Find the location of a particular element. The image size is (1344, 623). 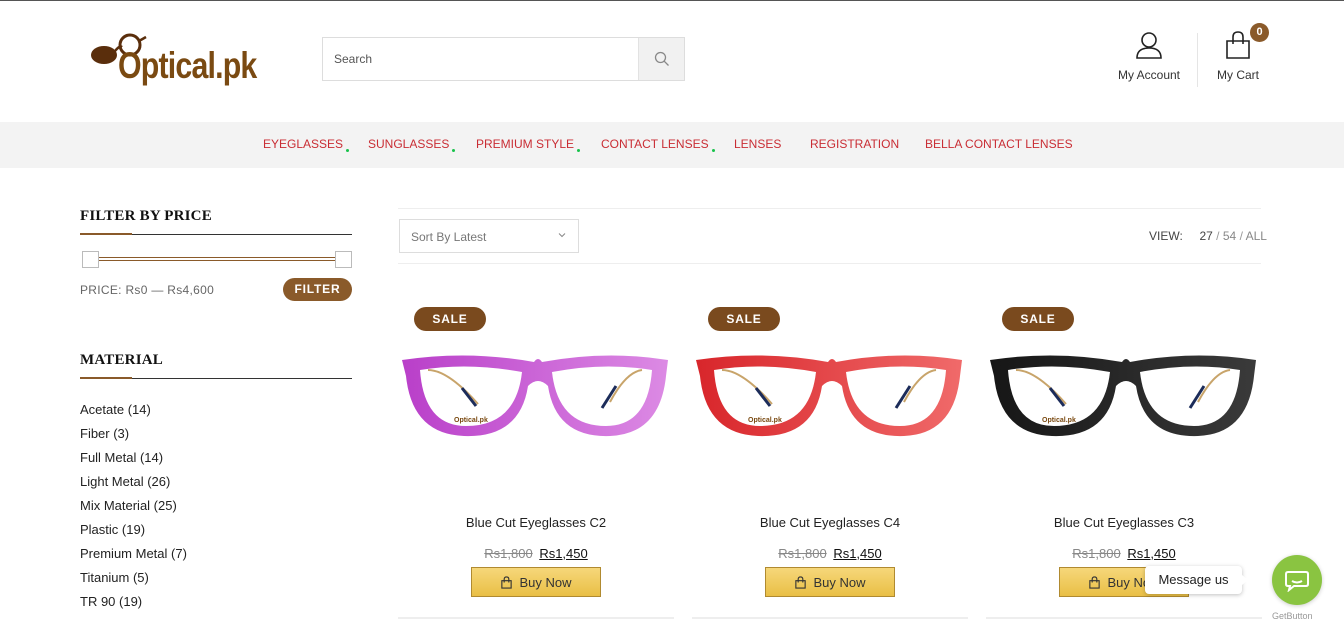

my-cart-link: 0 My Cart is located at coordinates (1238, 55).